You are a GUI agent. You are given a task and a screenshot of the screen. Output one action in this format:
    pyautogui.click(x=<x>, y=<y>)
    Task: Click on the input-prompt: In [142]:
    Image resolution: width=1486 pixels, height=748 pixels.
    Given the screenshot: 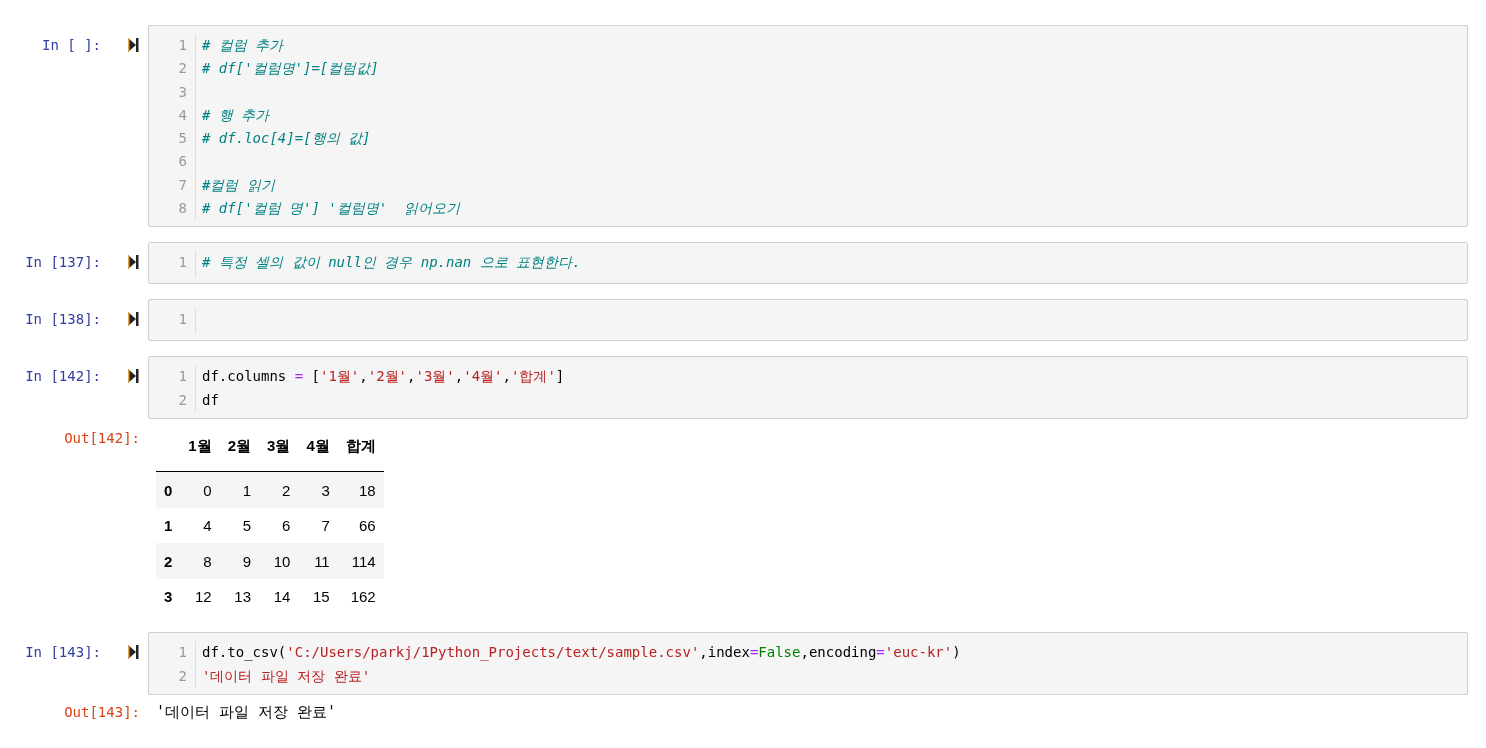 What is the action you would take?
    pyautogui.click(x=62, y=377)
    